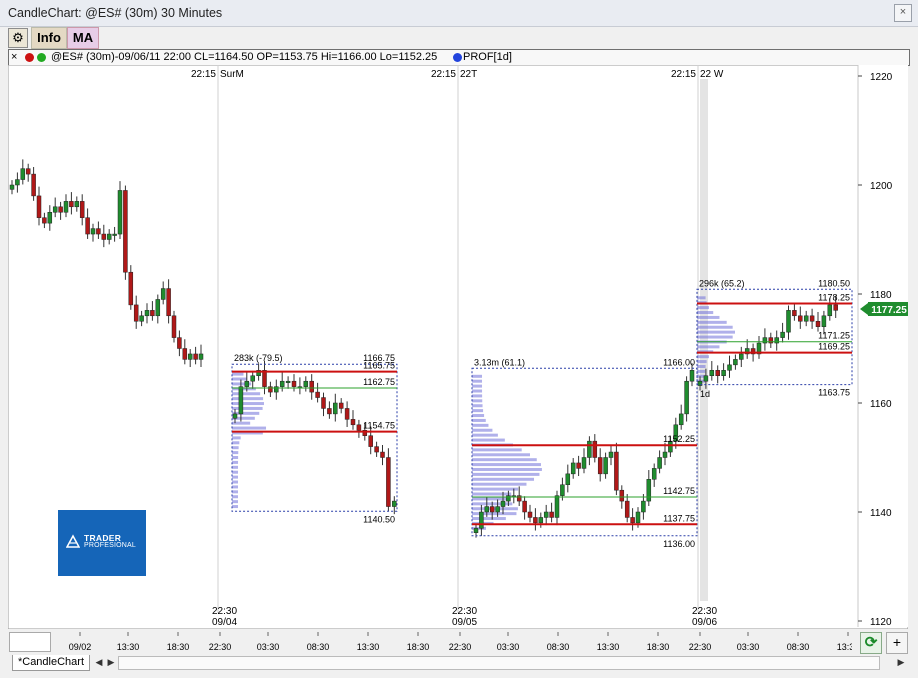 This screenshot has width=918, height=678. What do you see at coordinates (883, 346) in the screenshot?
I see `y-axis-panel` at bounding box center [883, 346].